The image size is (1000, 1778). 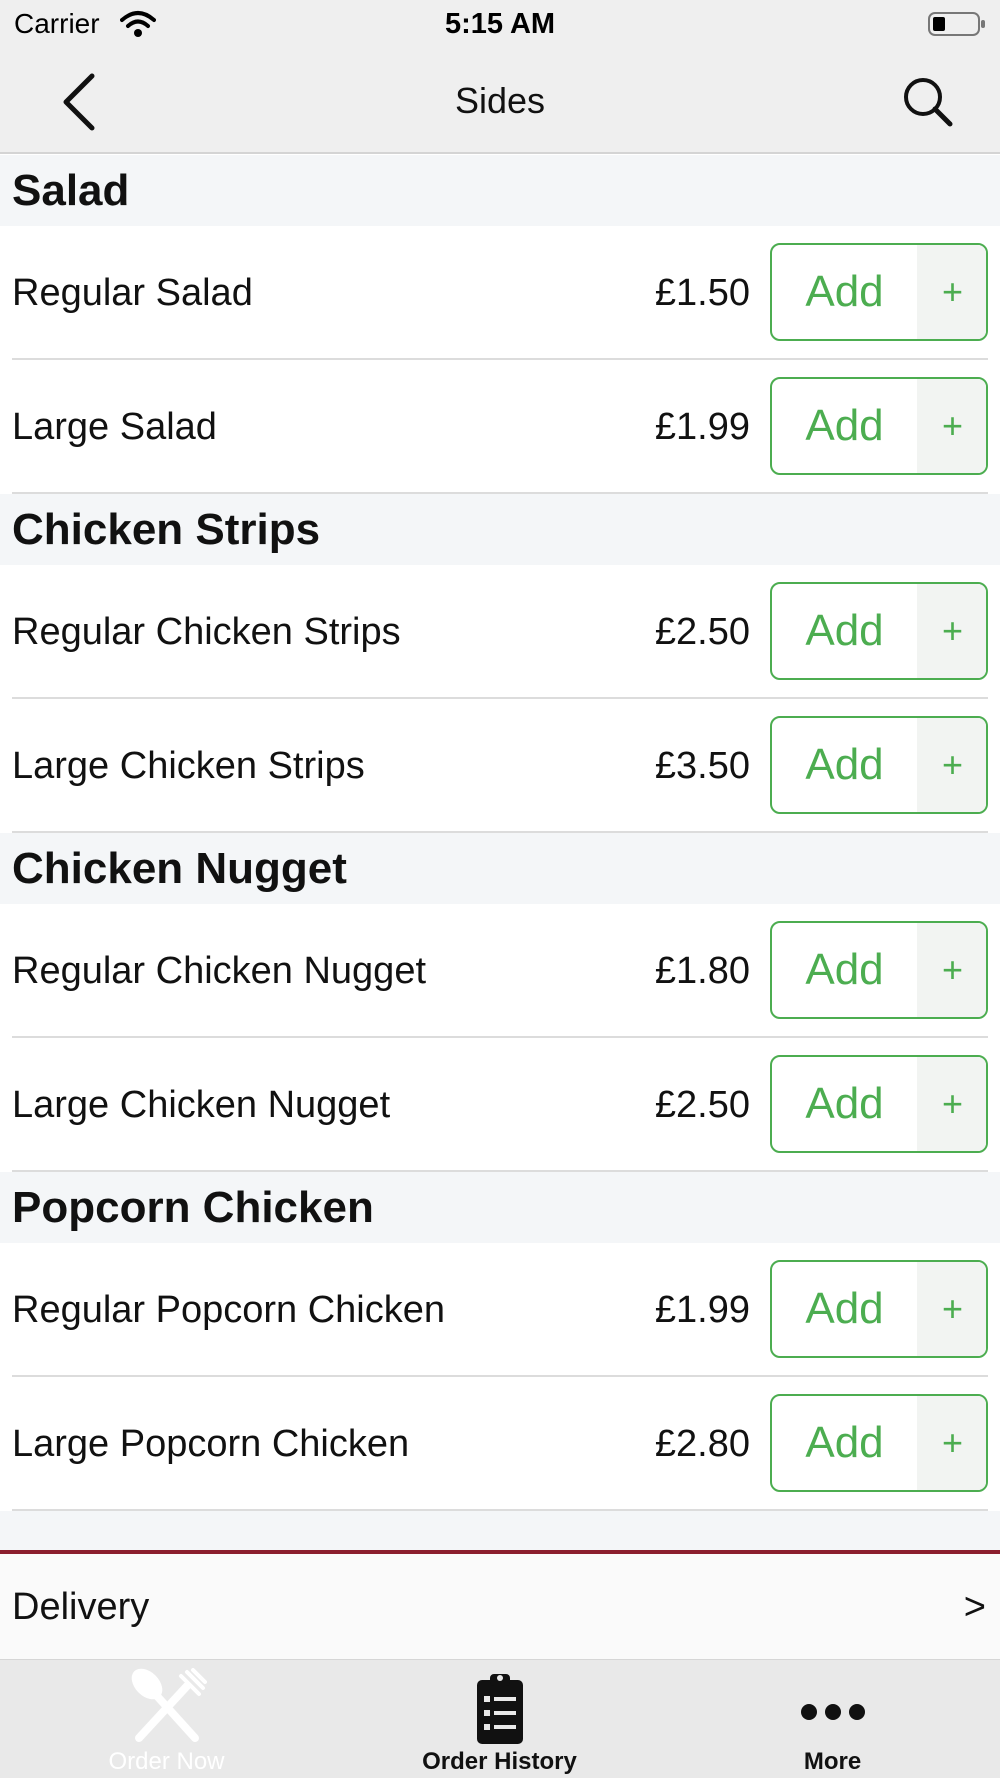 What do you see at coordinates (702, 970) in the screenshot?
I see `item-price: £1.80` at bounding box center [702, 970].